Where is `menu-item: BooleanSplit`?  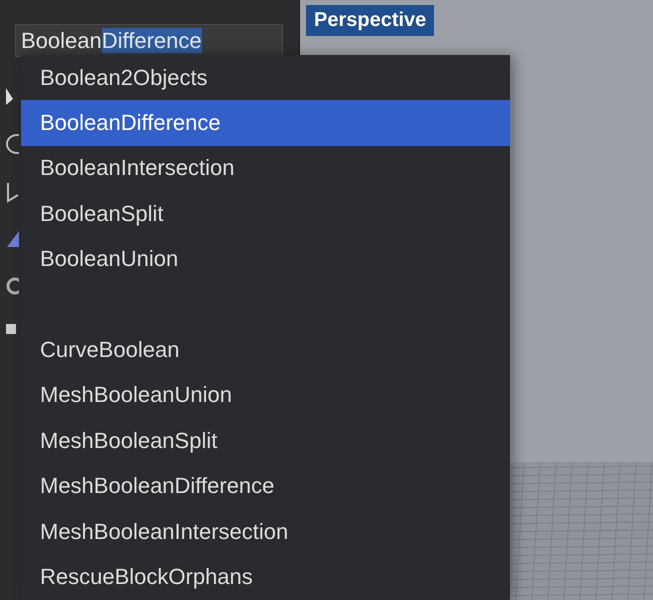
menu-item: BooleanSplit is located at coordinates (265, 214).